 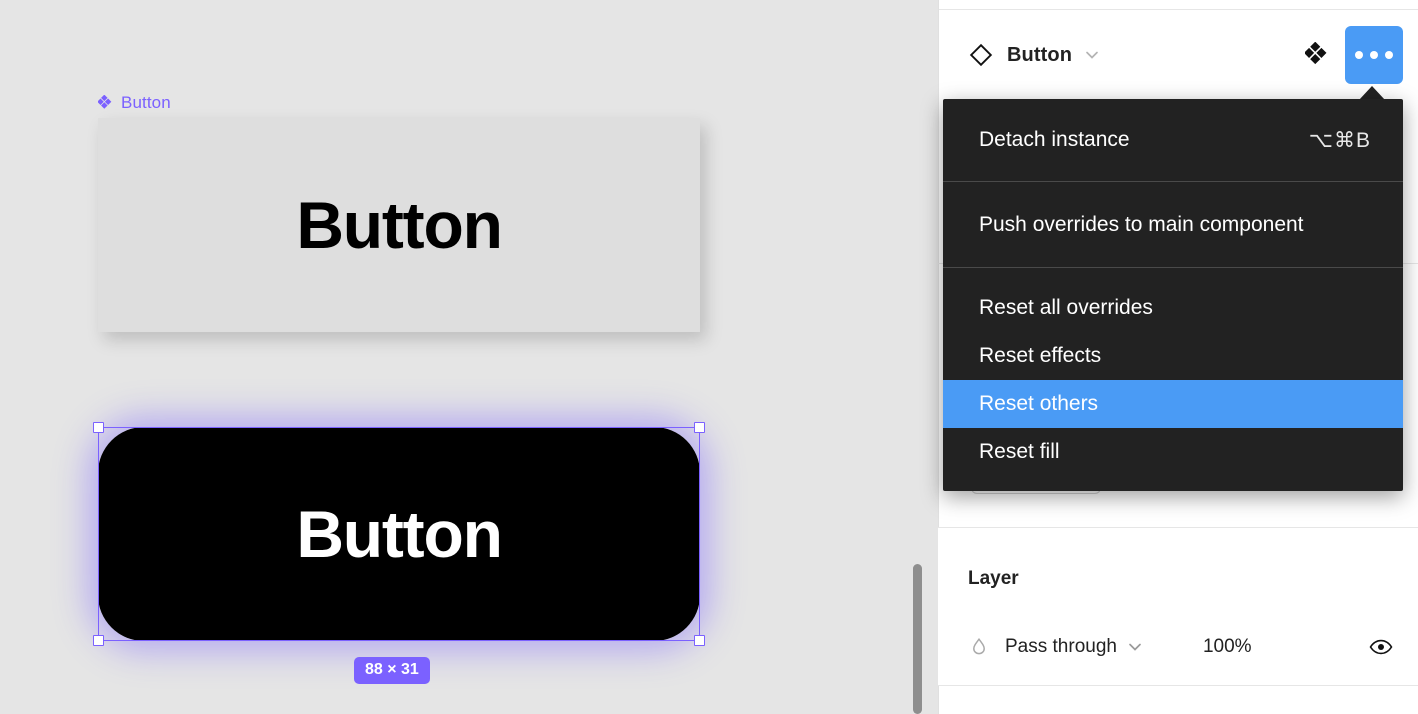 I want to click on context-menu-section: Push overrides to main component, so click(x=1173, y=224).